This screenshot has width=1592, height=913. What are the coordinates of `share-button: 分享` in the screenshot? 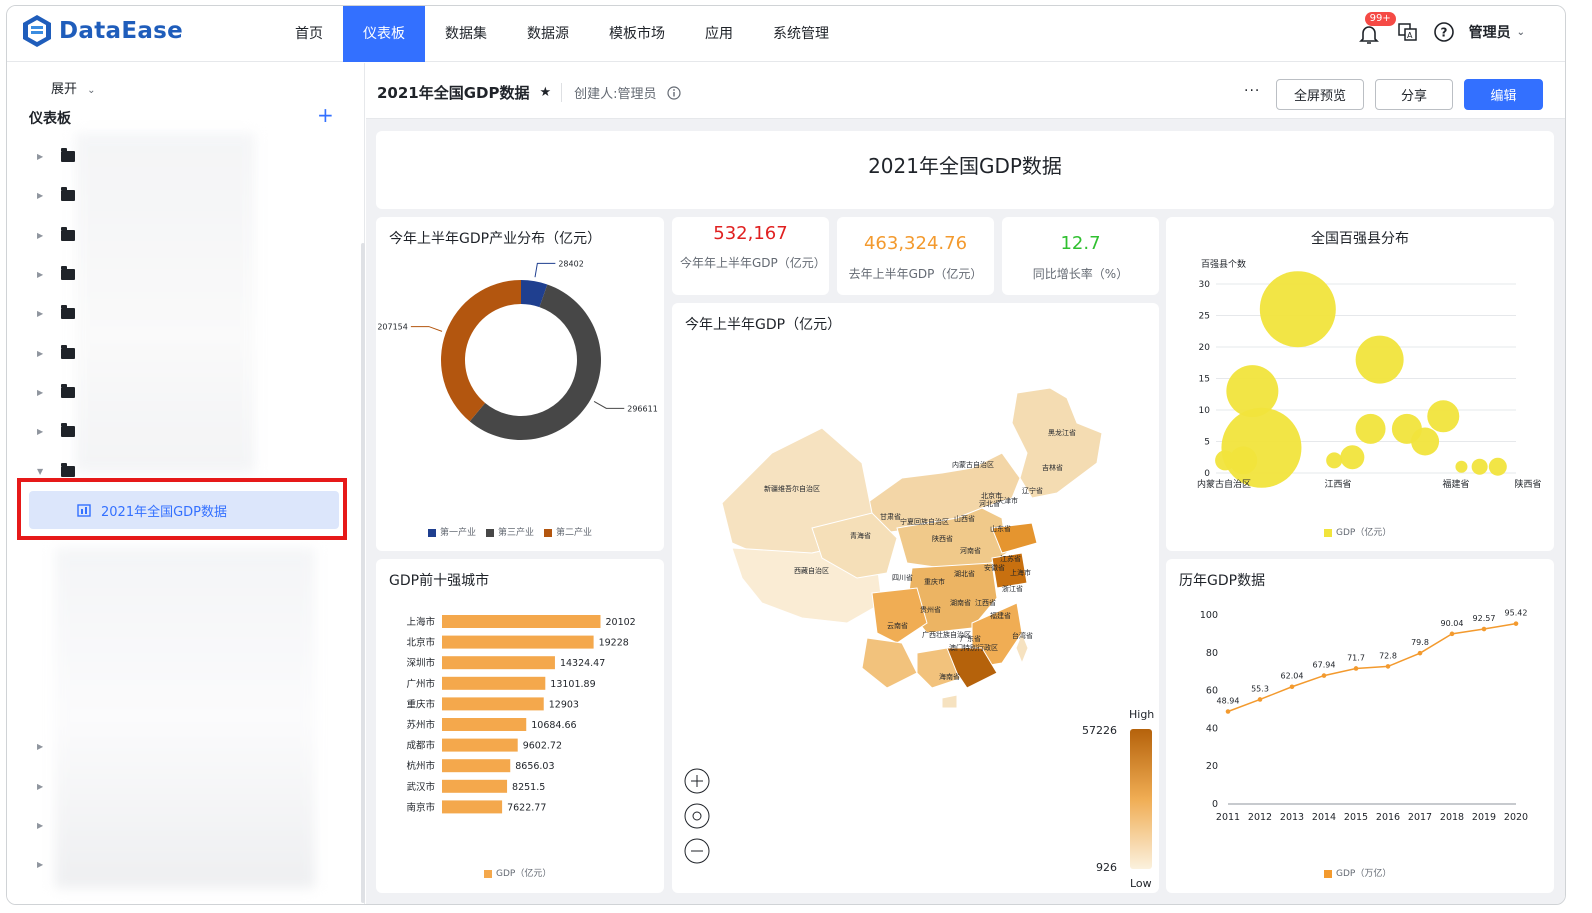 It's located at (1414, 94).